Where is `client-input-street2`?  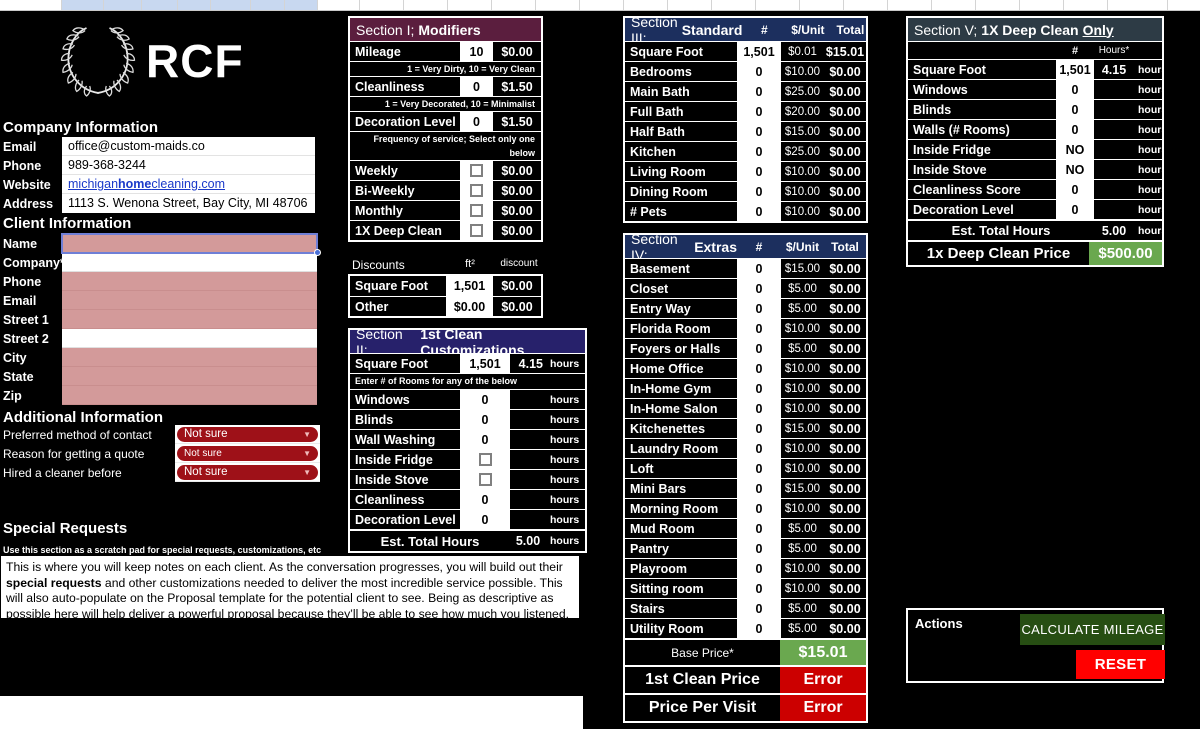
client-input-street2 is located at coordinates (189, 338).